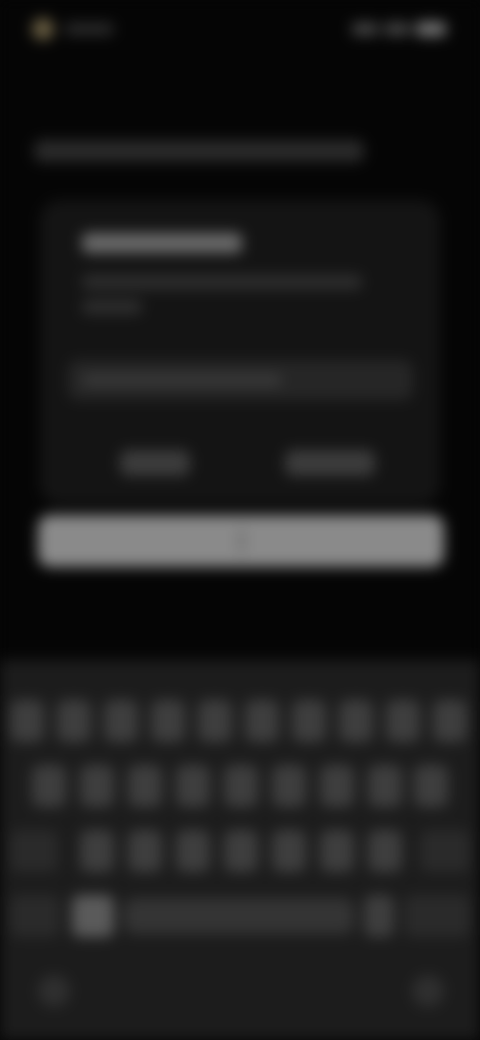  I want to click on app-icon, so click(43, 29).